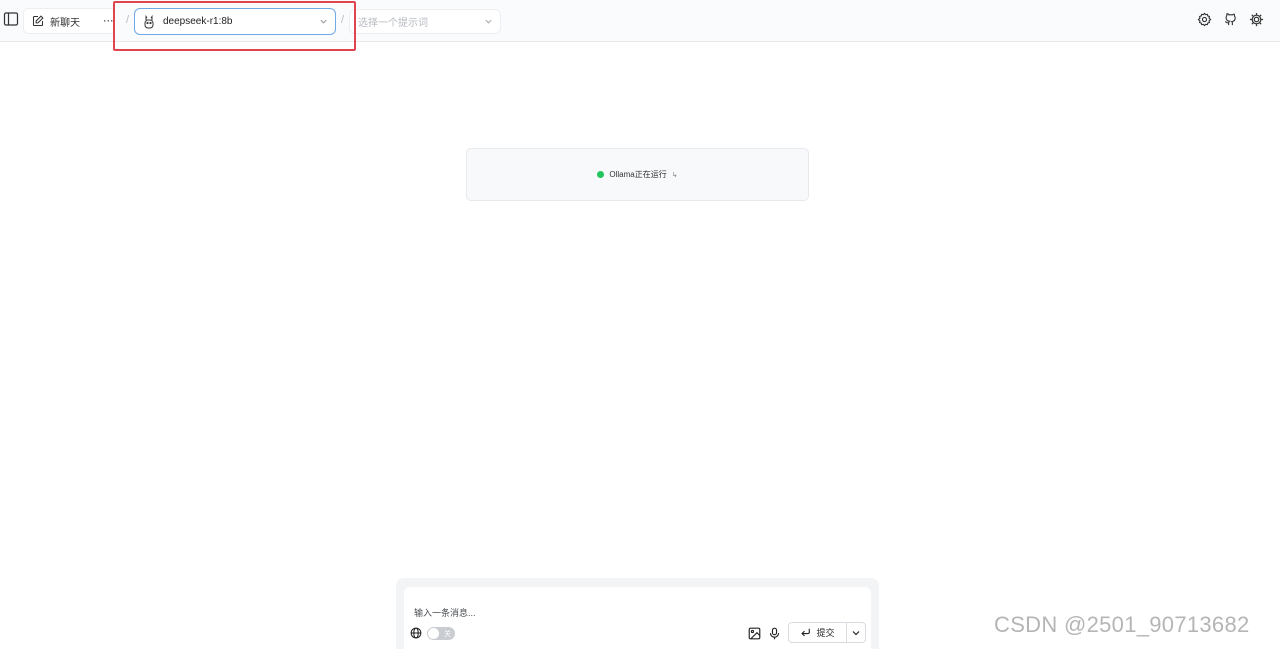 The width and height of the screenshot is (1280, 649). I want to click on github-icon, so click(1230, 19).